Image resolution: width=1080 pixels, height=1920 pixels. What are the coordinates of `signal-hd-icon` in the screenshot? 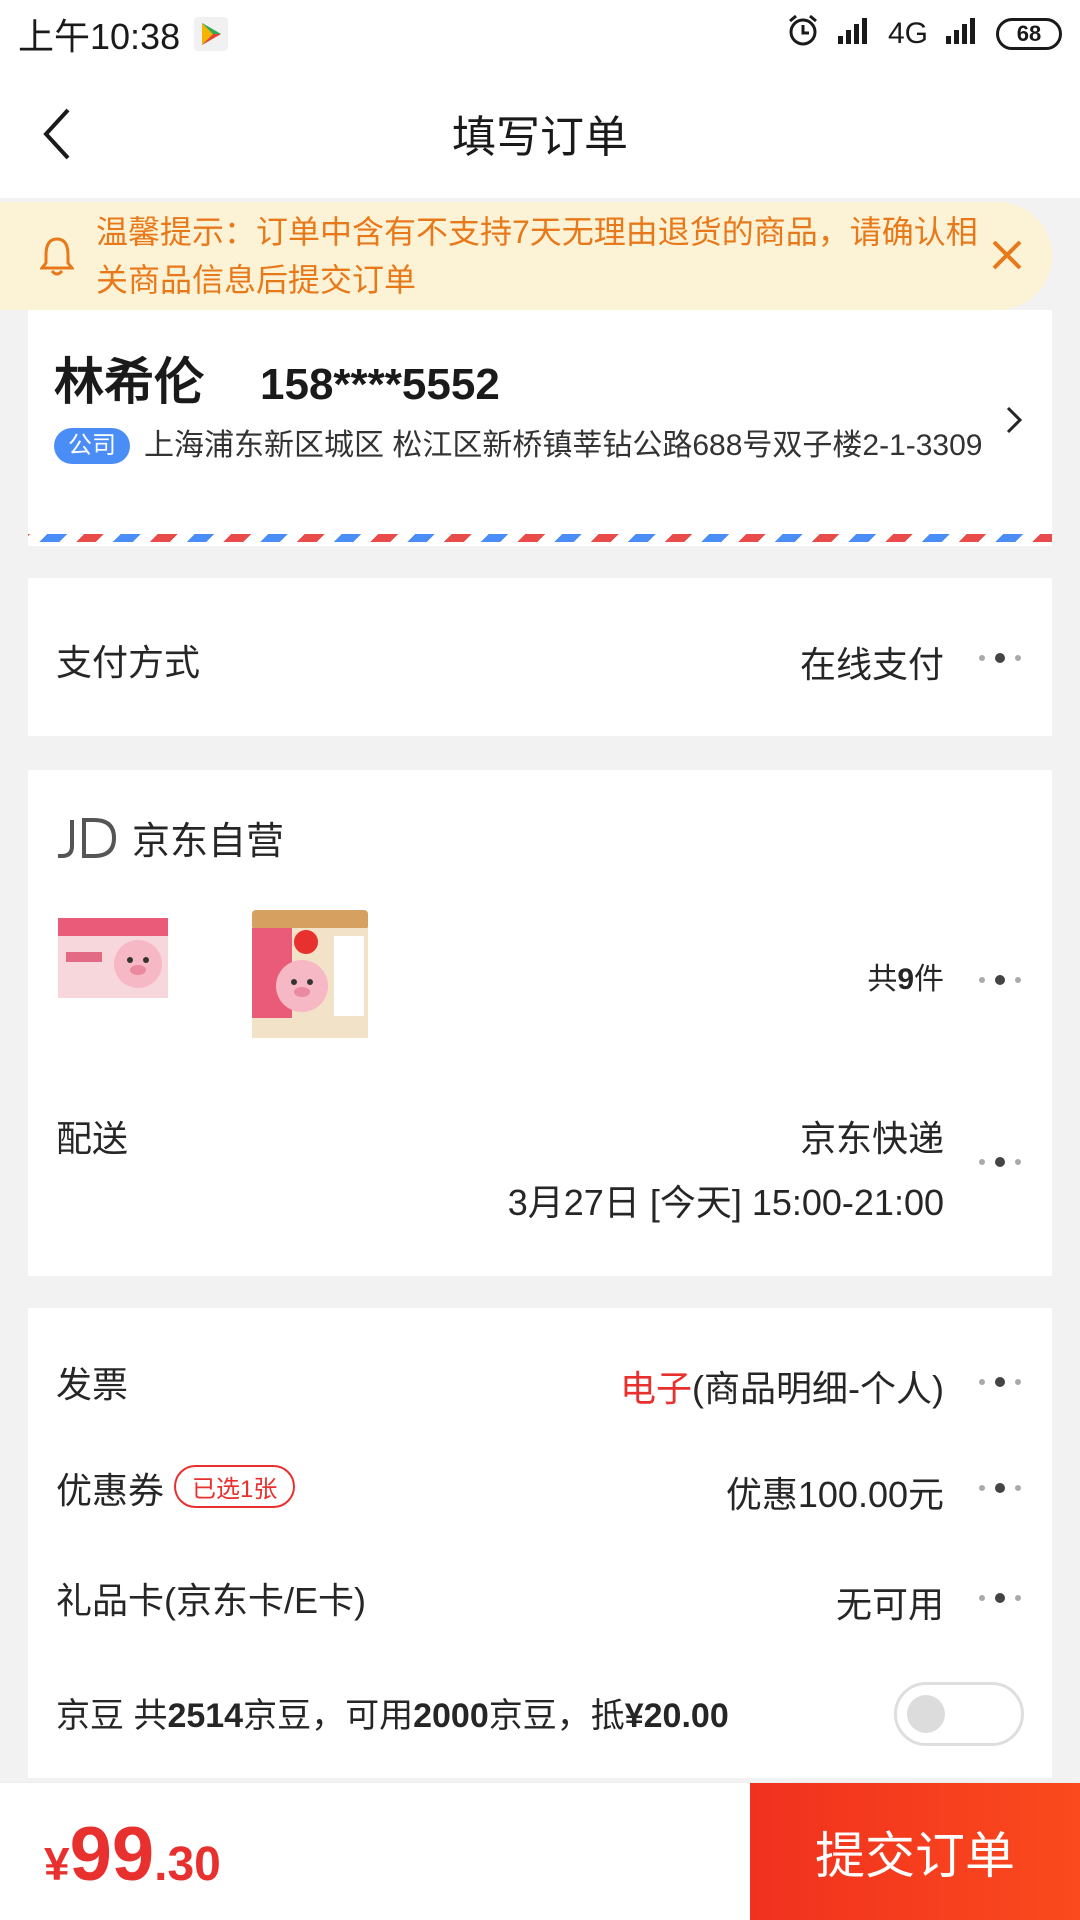 It's located at (854, 34).